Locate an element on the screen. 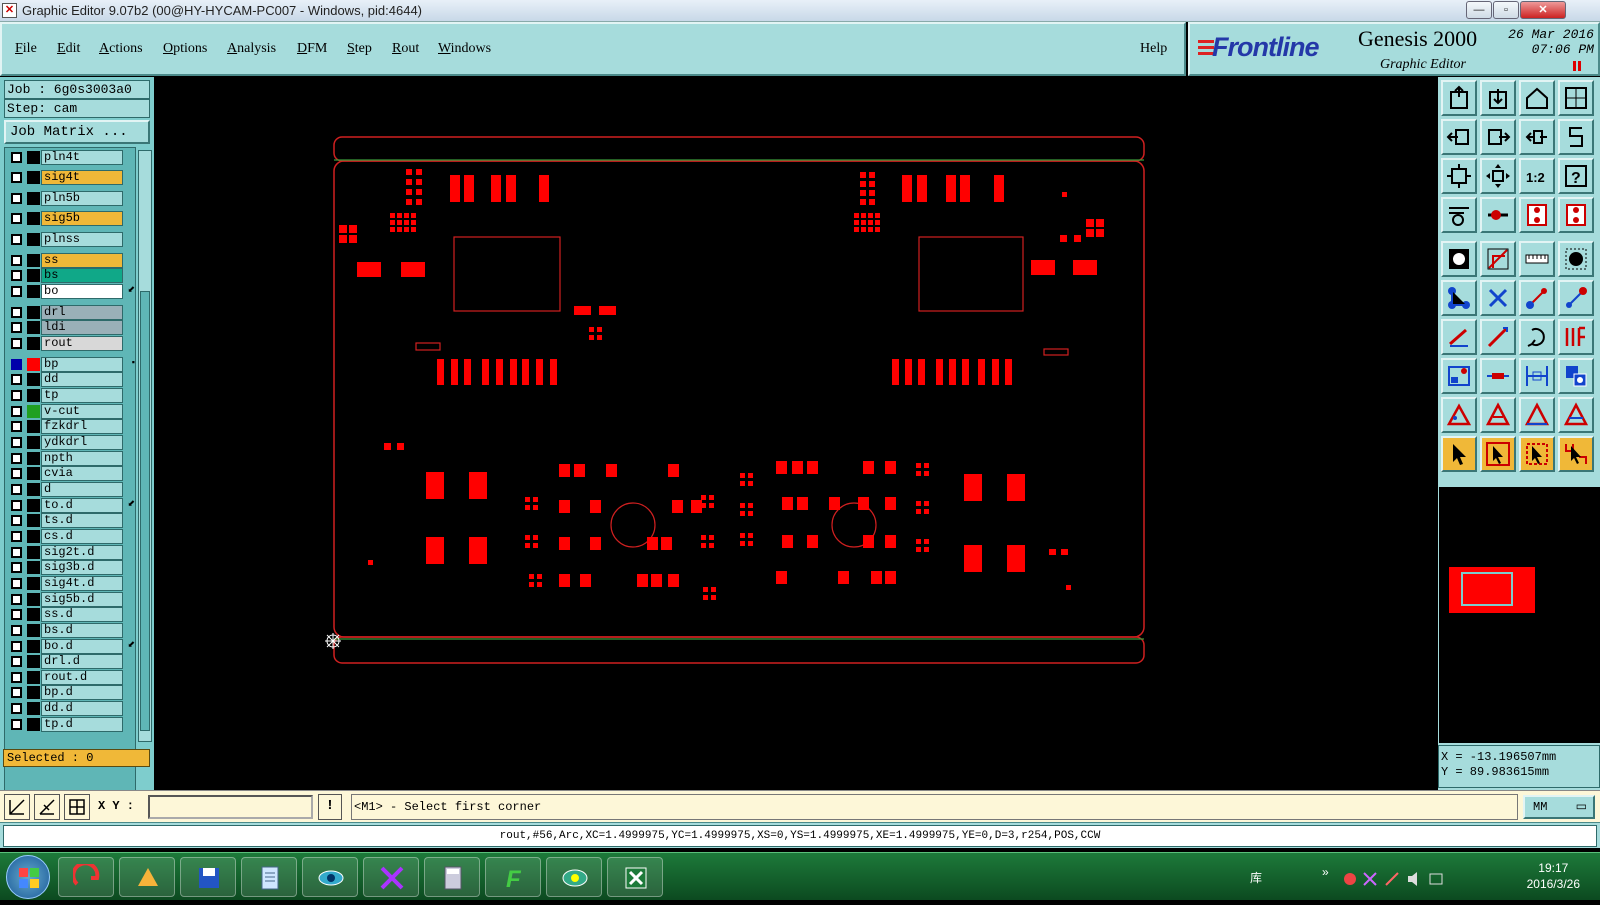  layer-row-bs: bs is located at coordinates (70, 275).